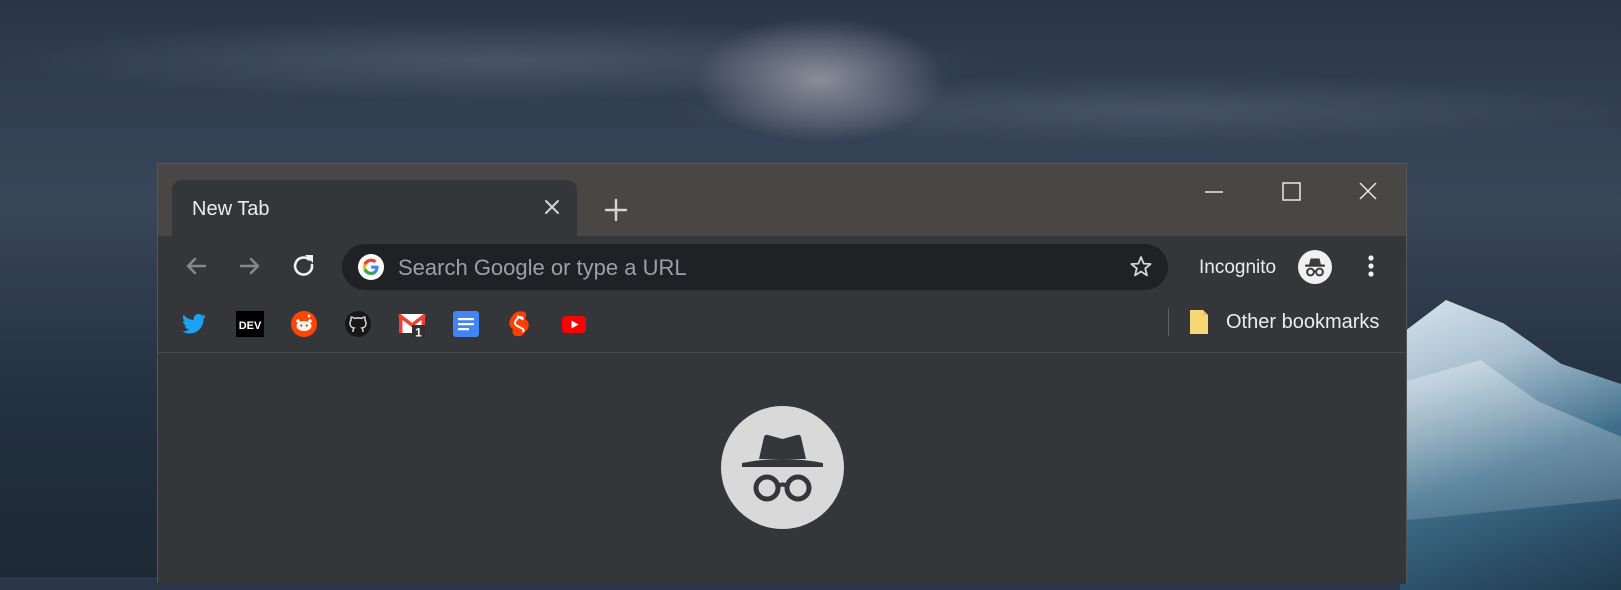  I want to click on reddit-icon, so click(304, 324).